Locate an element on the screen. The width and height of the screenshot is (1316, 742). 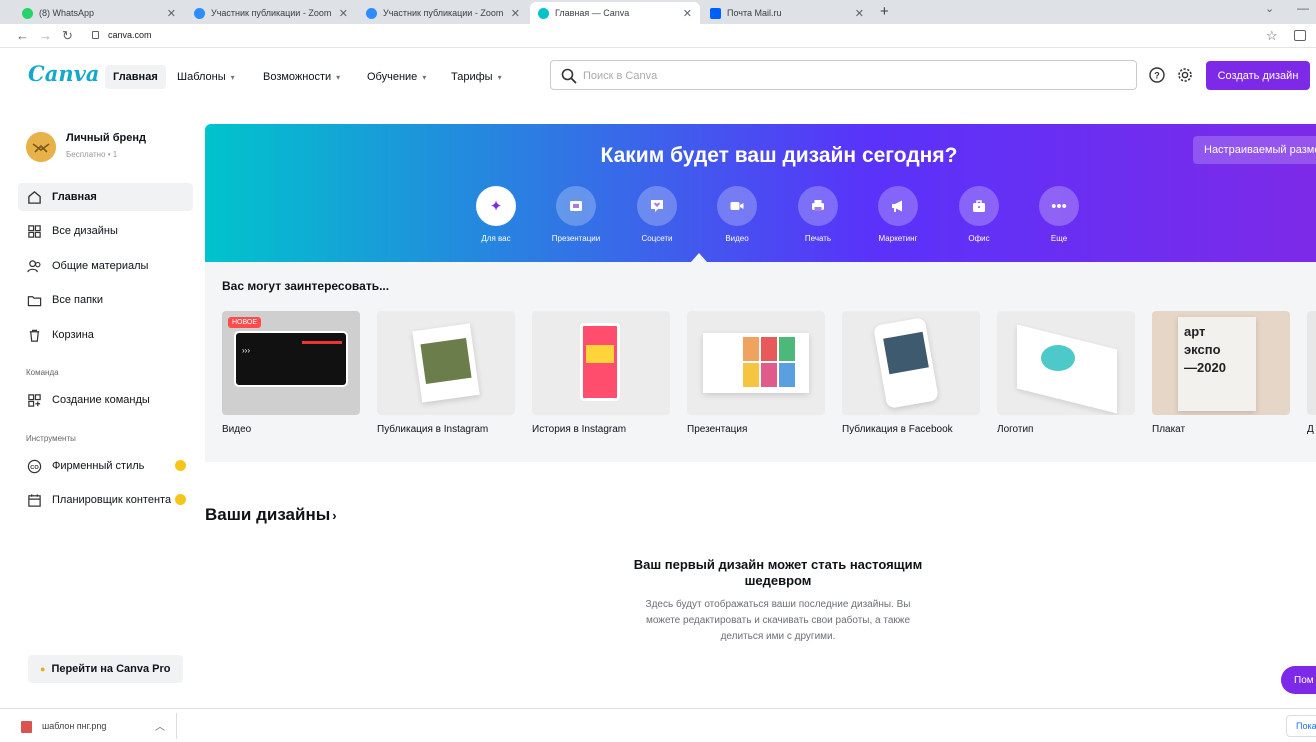
browser-tab-zoom-1: Участник публикации - Zoom ✕ is located at coordinates (271, 13).